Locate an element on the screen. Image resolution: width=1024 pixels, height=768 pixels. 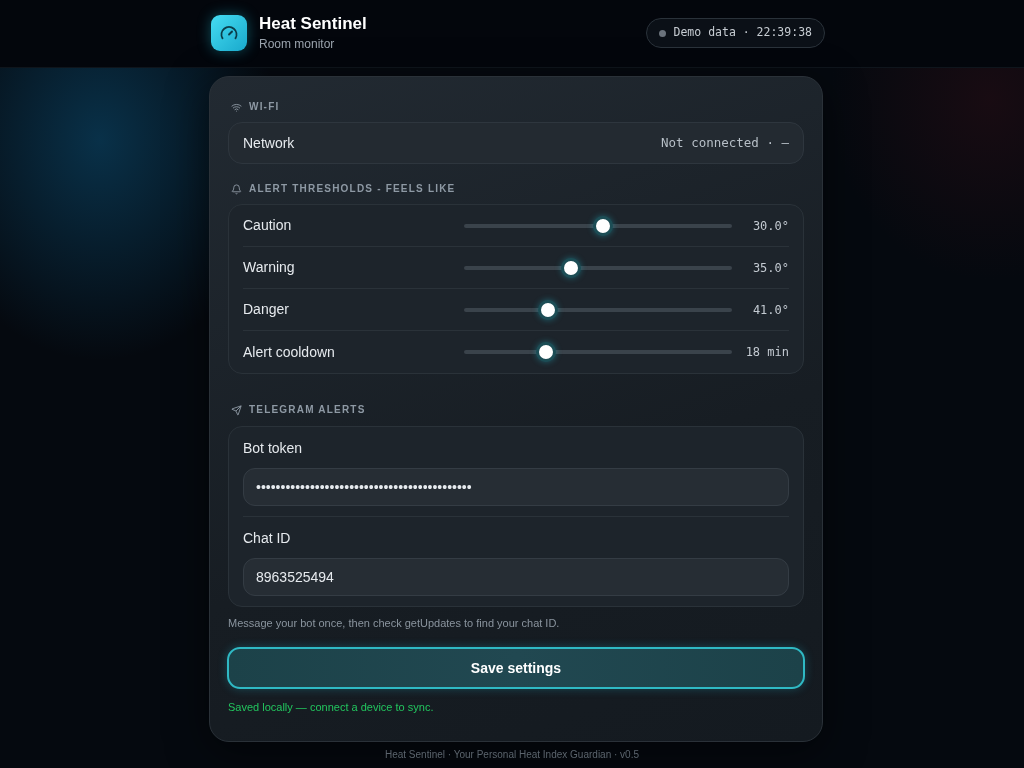
save-status-text: Saved locally — connect a device to sync. is located at coordinates (331, 707).